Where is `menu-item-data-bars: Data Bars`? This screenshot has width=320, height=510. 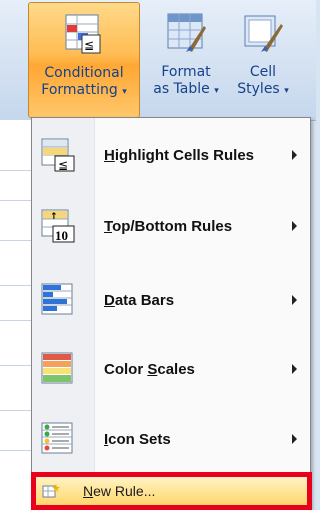
menu-item-data-bars: Data Bars is located at coordinates (171, 300).